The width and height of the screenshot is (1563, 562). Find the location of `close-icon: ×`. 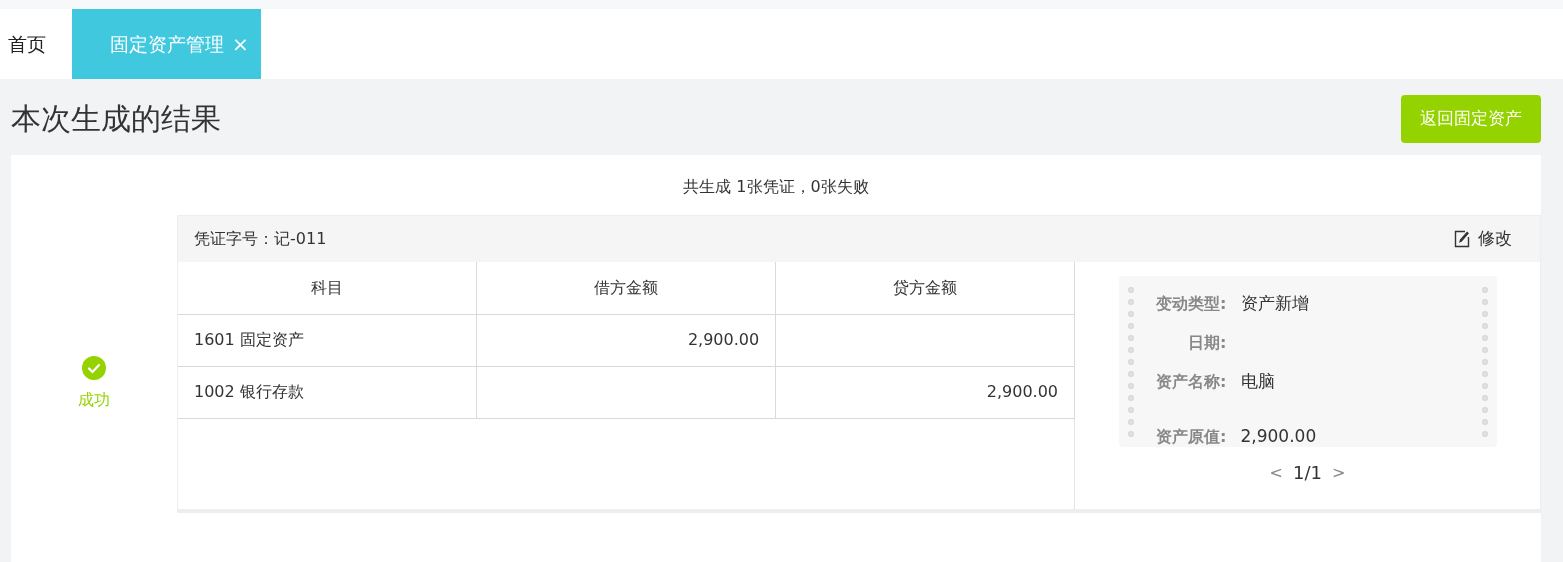

close-icon: × is located at coordinates (240, 44).